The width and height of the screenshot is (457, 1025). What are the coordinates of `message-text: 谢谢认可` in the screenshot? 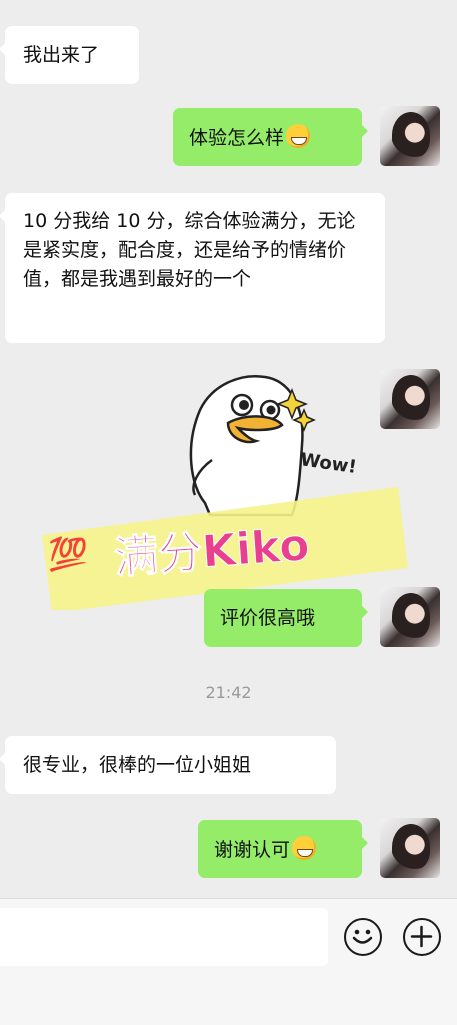 It's located at (252, 850).